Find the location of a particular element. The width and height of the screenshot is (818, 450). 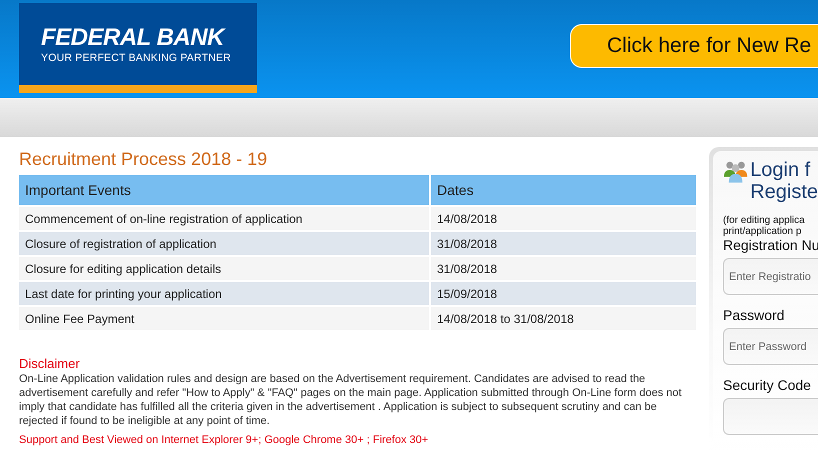

new-registration-button: Click here for New Re is located at coordinates (694, 46).